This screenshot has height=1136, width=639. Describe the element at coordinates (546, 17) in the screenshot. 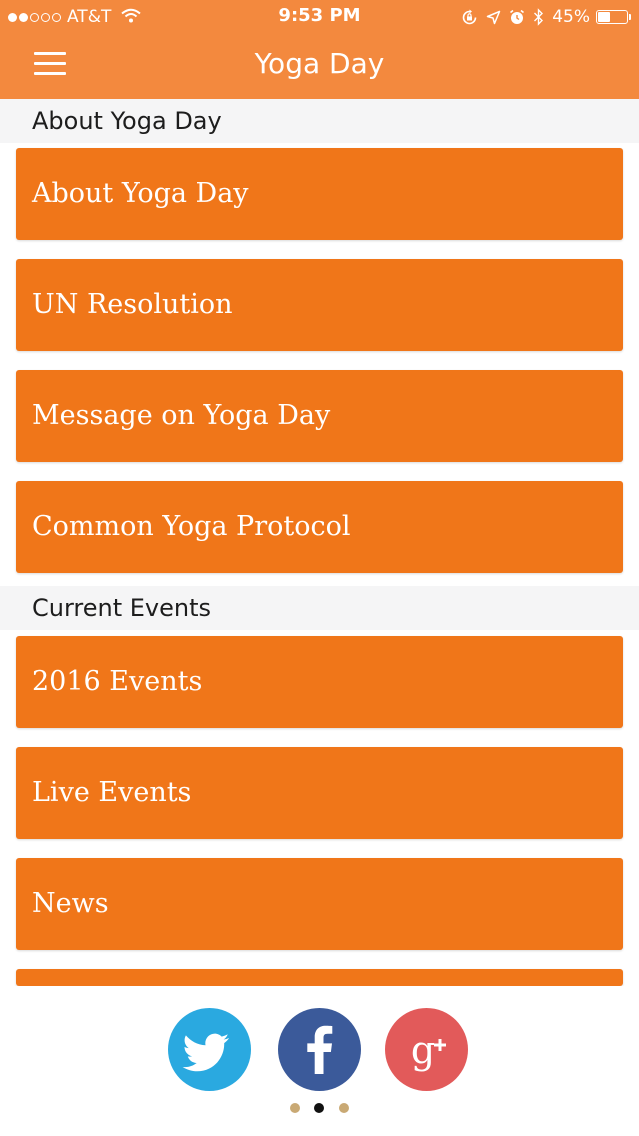

I see `status-indicators: 45%` at that location.